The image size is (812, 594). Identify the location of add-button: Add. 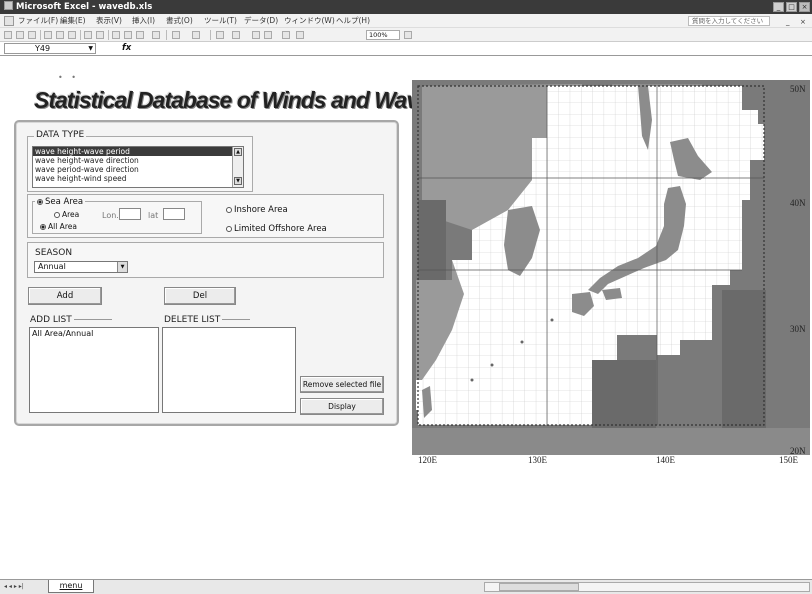
(65, 296).